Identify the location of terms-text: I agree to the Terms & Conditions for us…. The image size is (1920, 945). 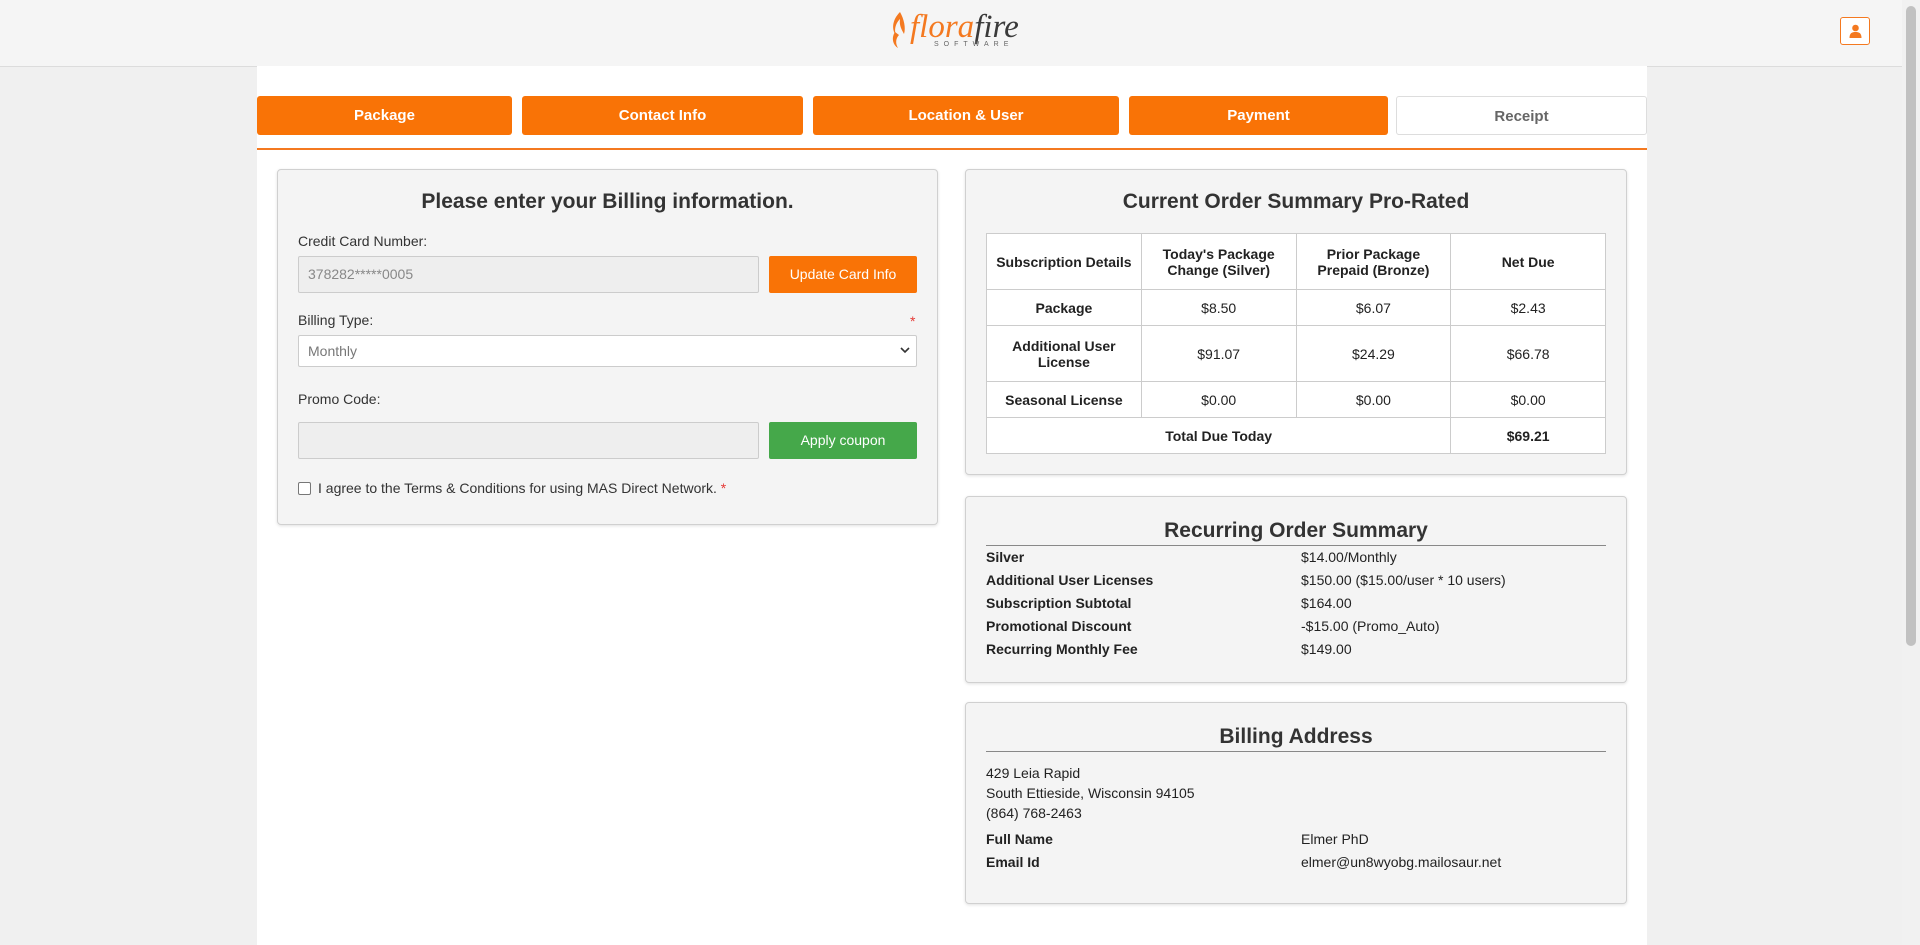
(517, 488).